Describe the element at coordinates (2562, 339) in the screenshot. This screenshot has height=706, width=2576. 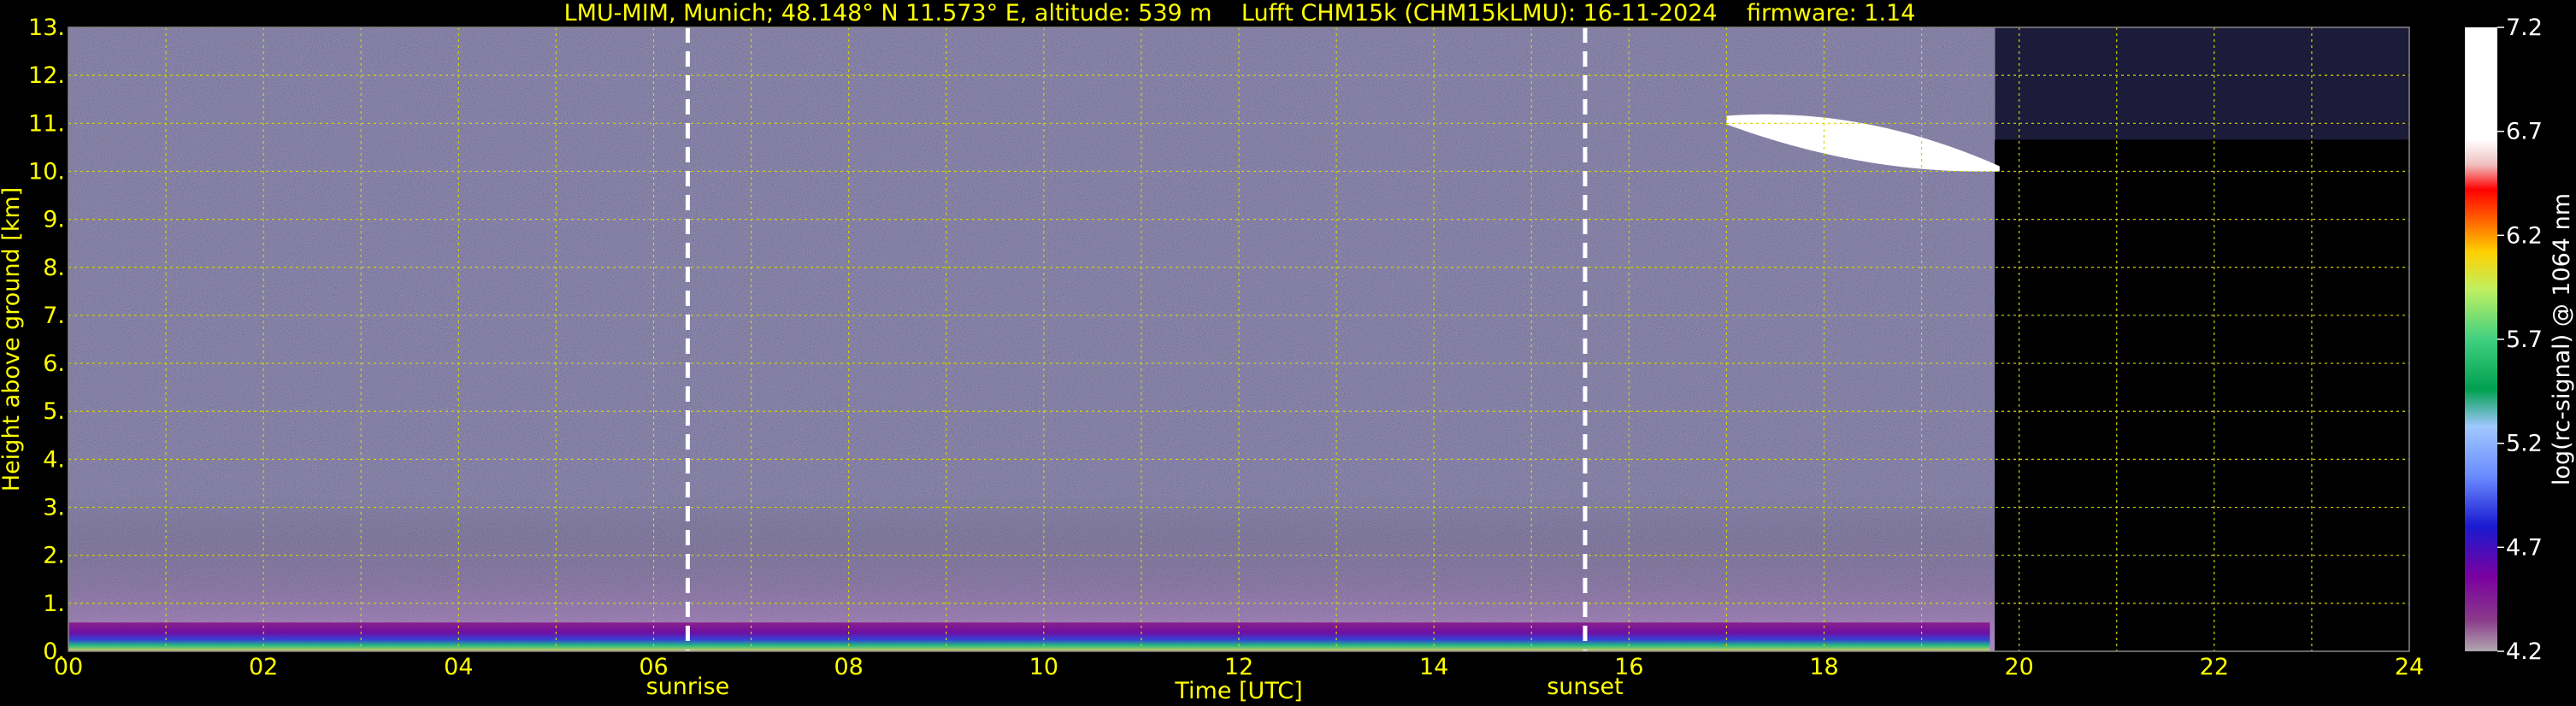
I see `colorbar-label: log(rc-signal) @ 1064 nm` at that location.